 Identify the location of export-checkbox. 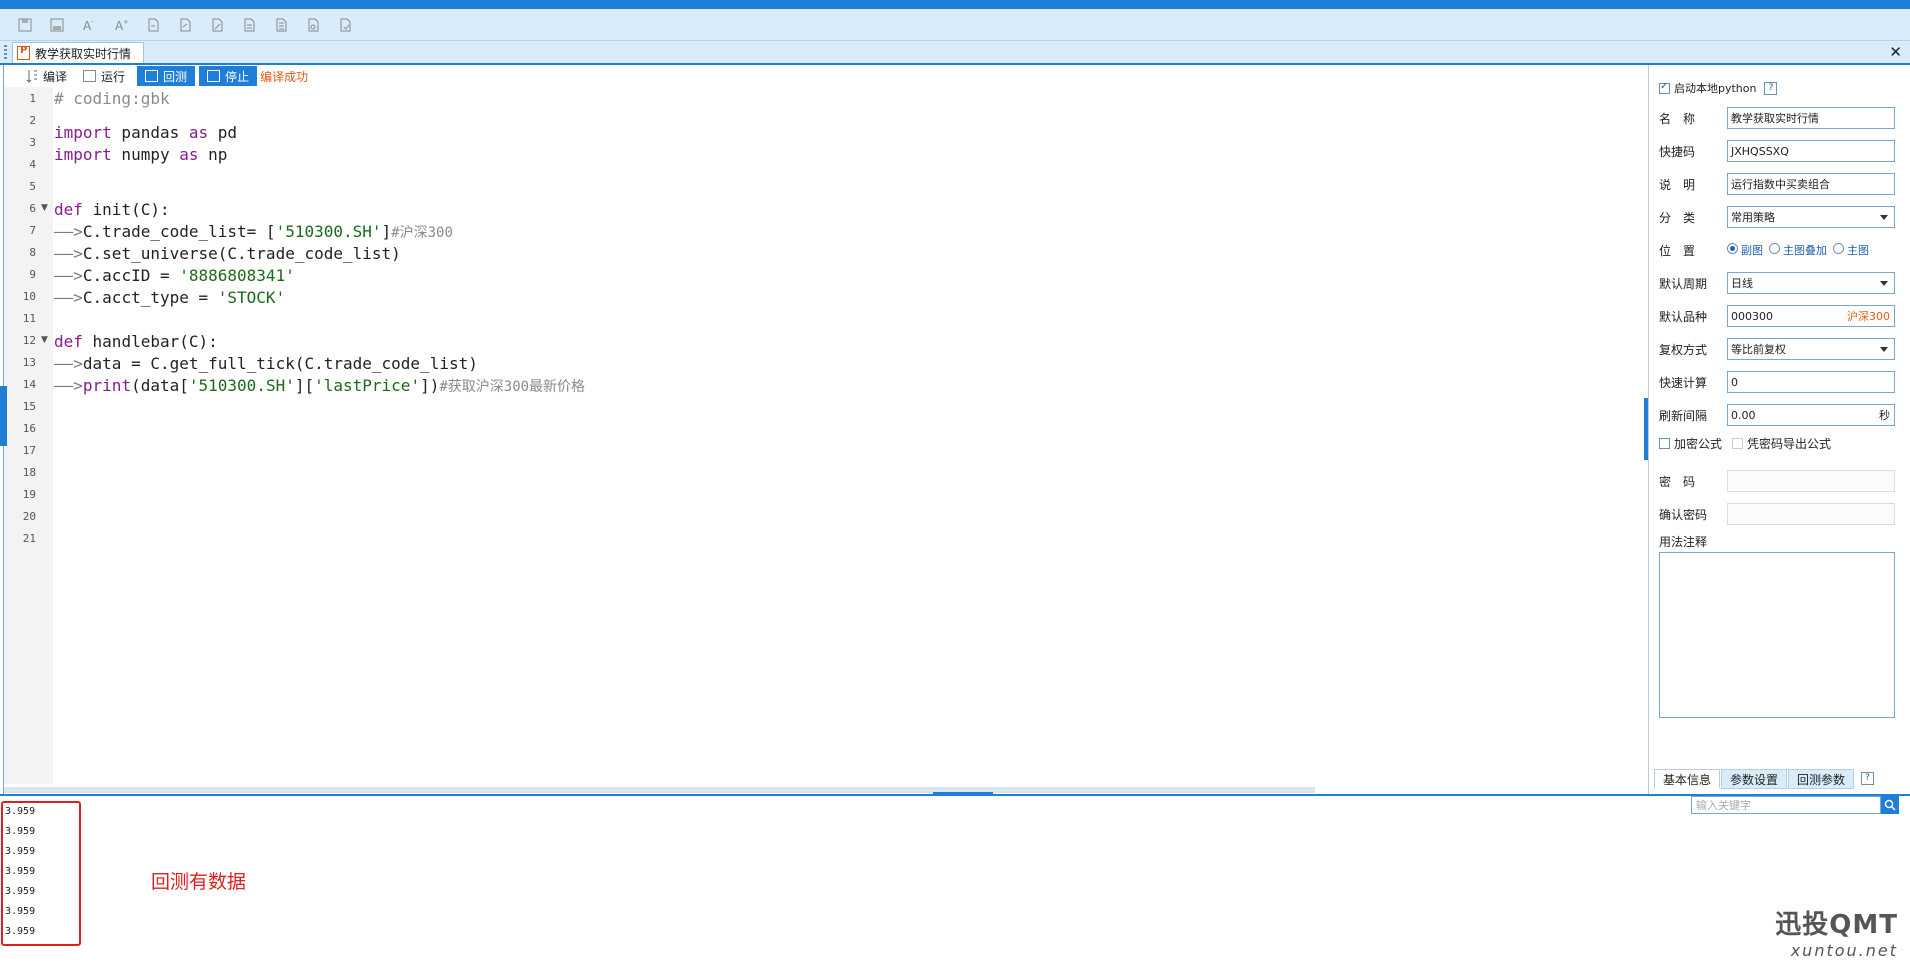
(1738, 443).